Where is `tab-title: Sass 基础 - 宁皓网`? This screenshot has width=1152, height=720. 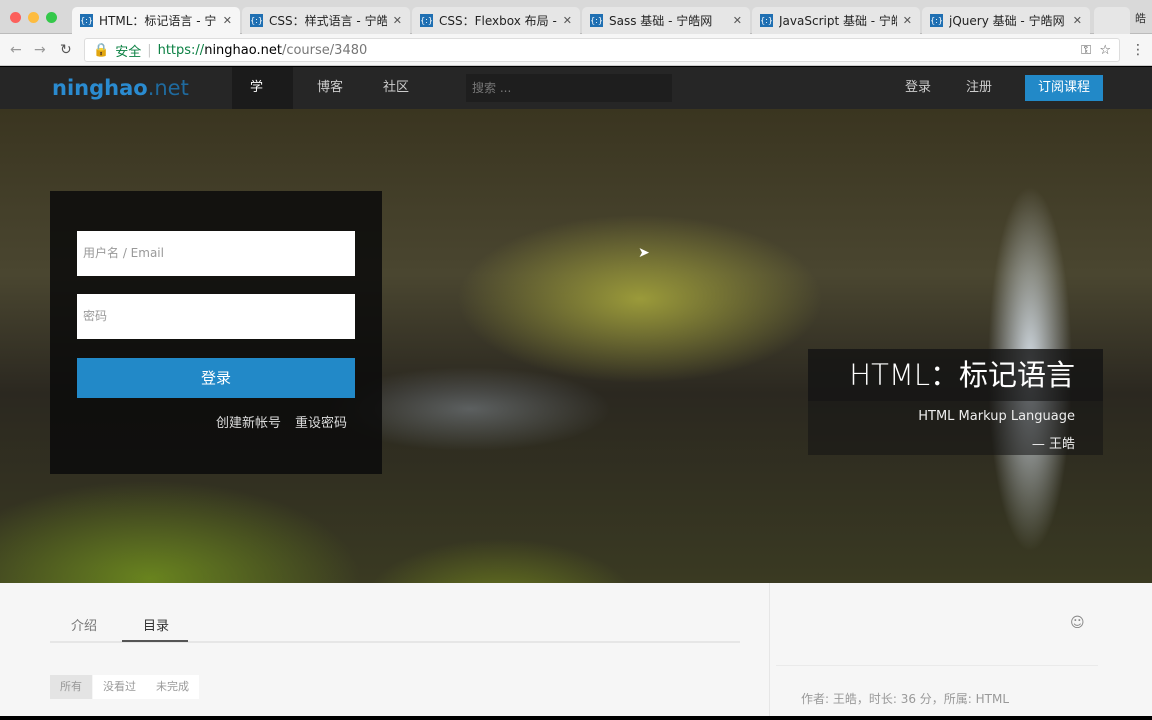 tab-title: Sass 基础 - 宁皓网 is located at coordinates (661, 21).